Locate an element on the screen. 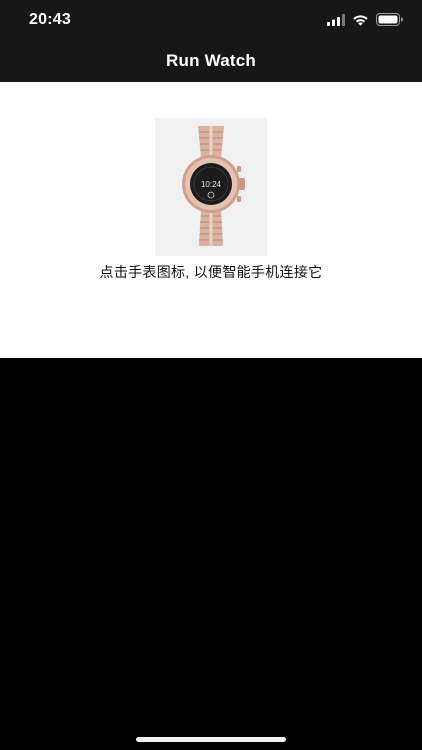 This screenshot has height=750, width=422. navigation-bar: Run Watch is located at coordinates (211, 61).